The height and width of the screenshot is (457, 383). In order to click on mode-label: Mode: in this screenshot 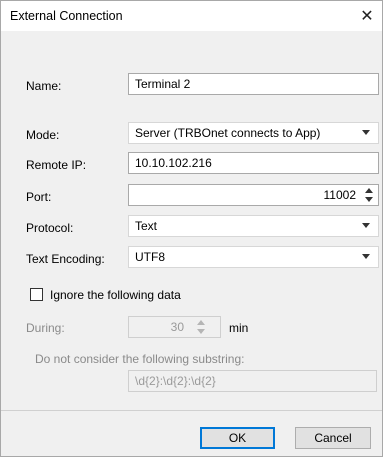, I will do `click(43, 135)`.